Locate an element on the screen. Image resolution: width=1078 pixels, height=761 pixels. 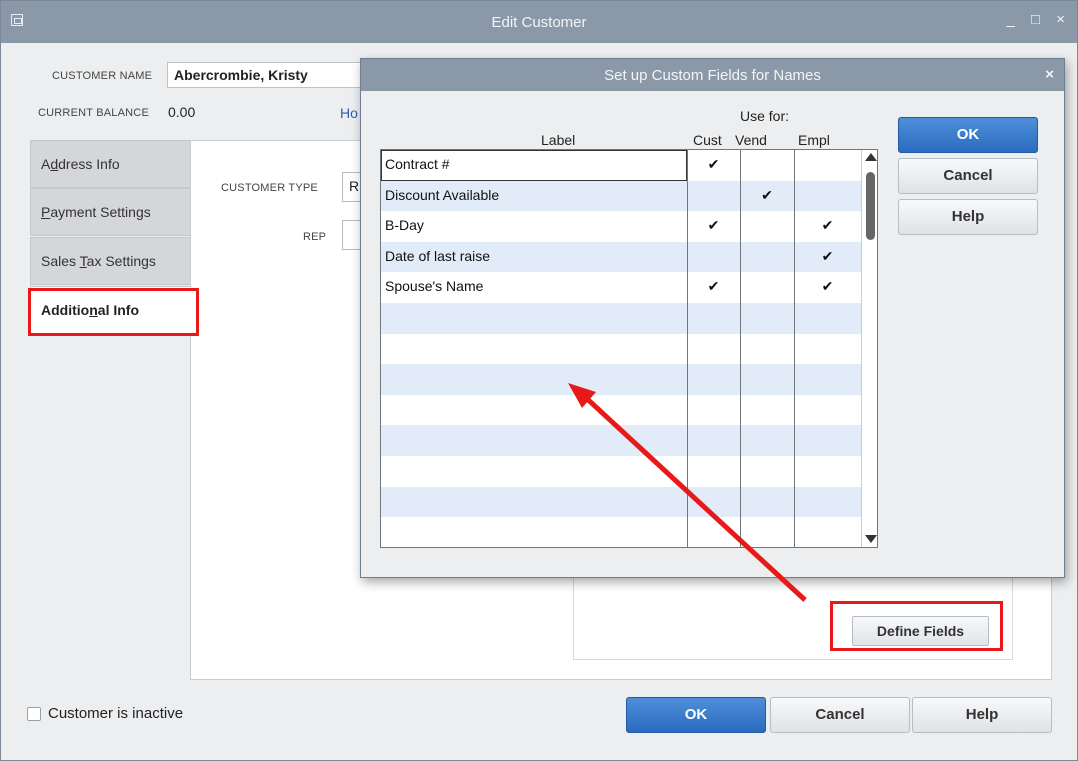
tab-address-info: Address Info is located at coordinates (110, 164).